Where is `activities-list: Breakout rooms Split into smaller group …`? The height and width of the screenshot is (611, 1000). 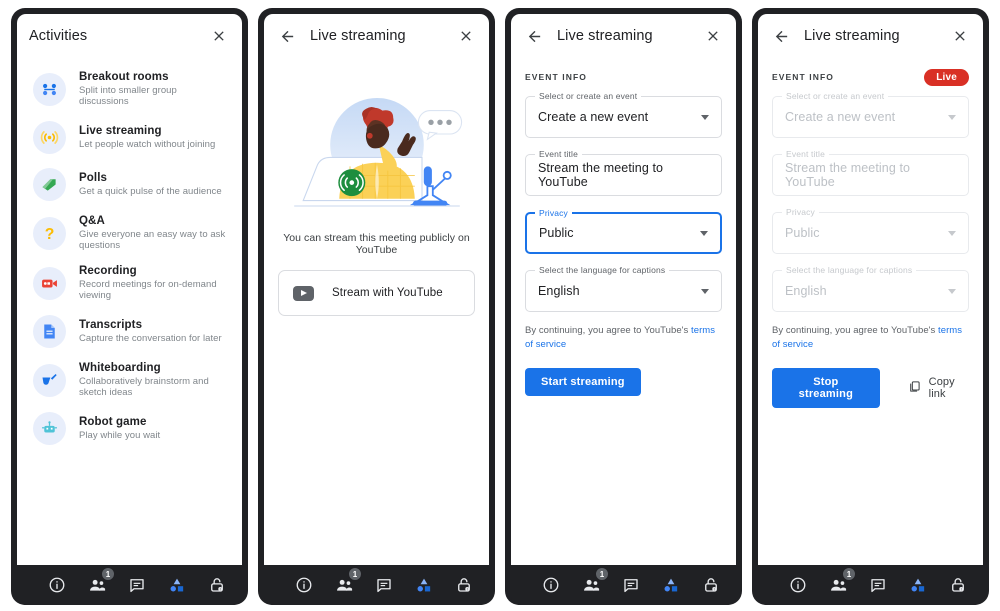
activities-list: Breakout rooms Split into smaller group … is located at coordinates (129, 255).